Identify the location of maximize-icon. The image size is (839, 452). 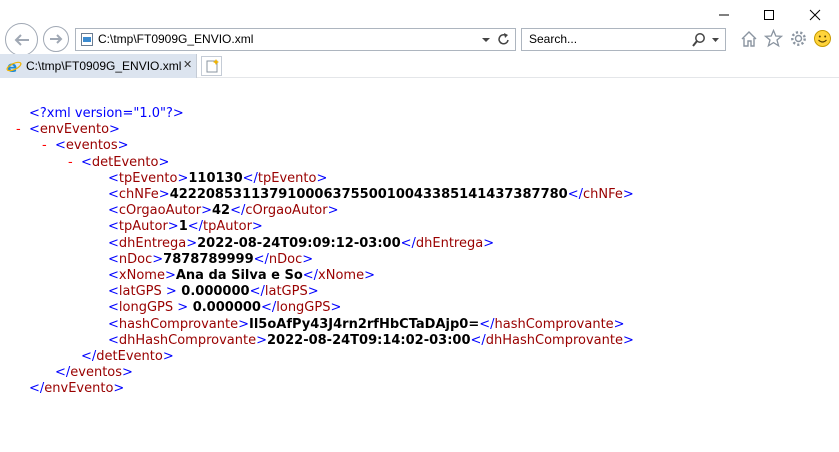
(769, 15).